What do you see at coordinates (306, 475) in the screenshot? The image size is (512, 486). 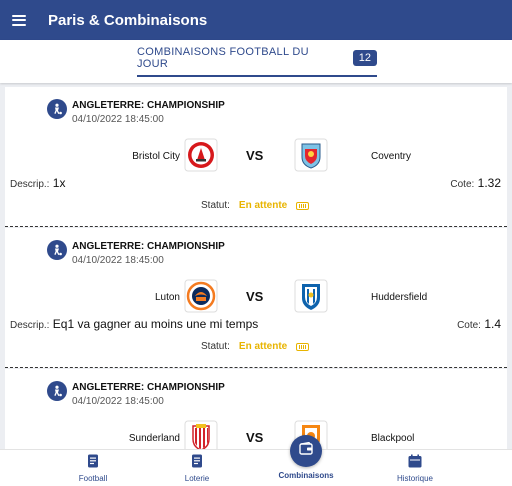 I see `nav-label: Combinaisons` at bounding box center [306, 475].